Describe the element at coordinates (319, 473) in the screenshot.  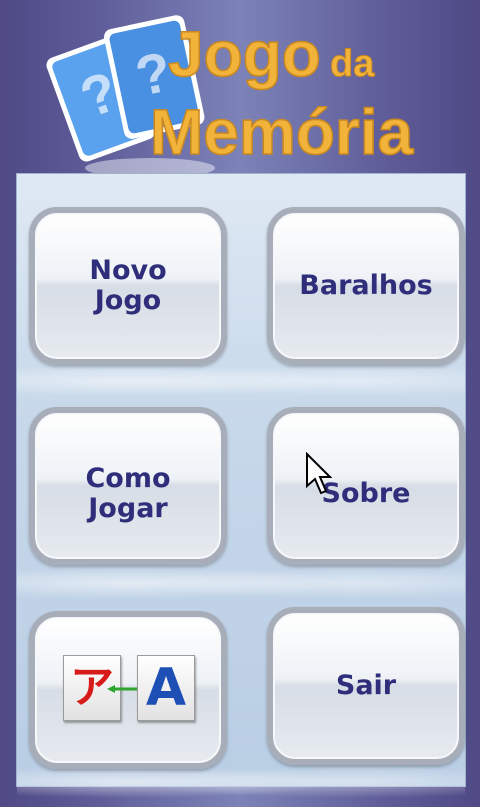
I see `mouse-pointer-icon` at that location.